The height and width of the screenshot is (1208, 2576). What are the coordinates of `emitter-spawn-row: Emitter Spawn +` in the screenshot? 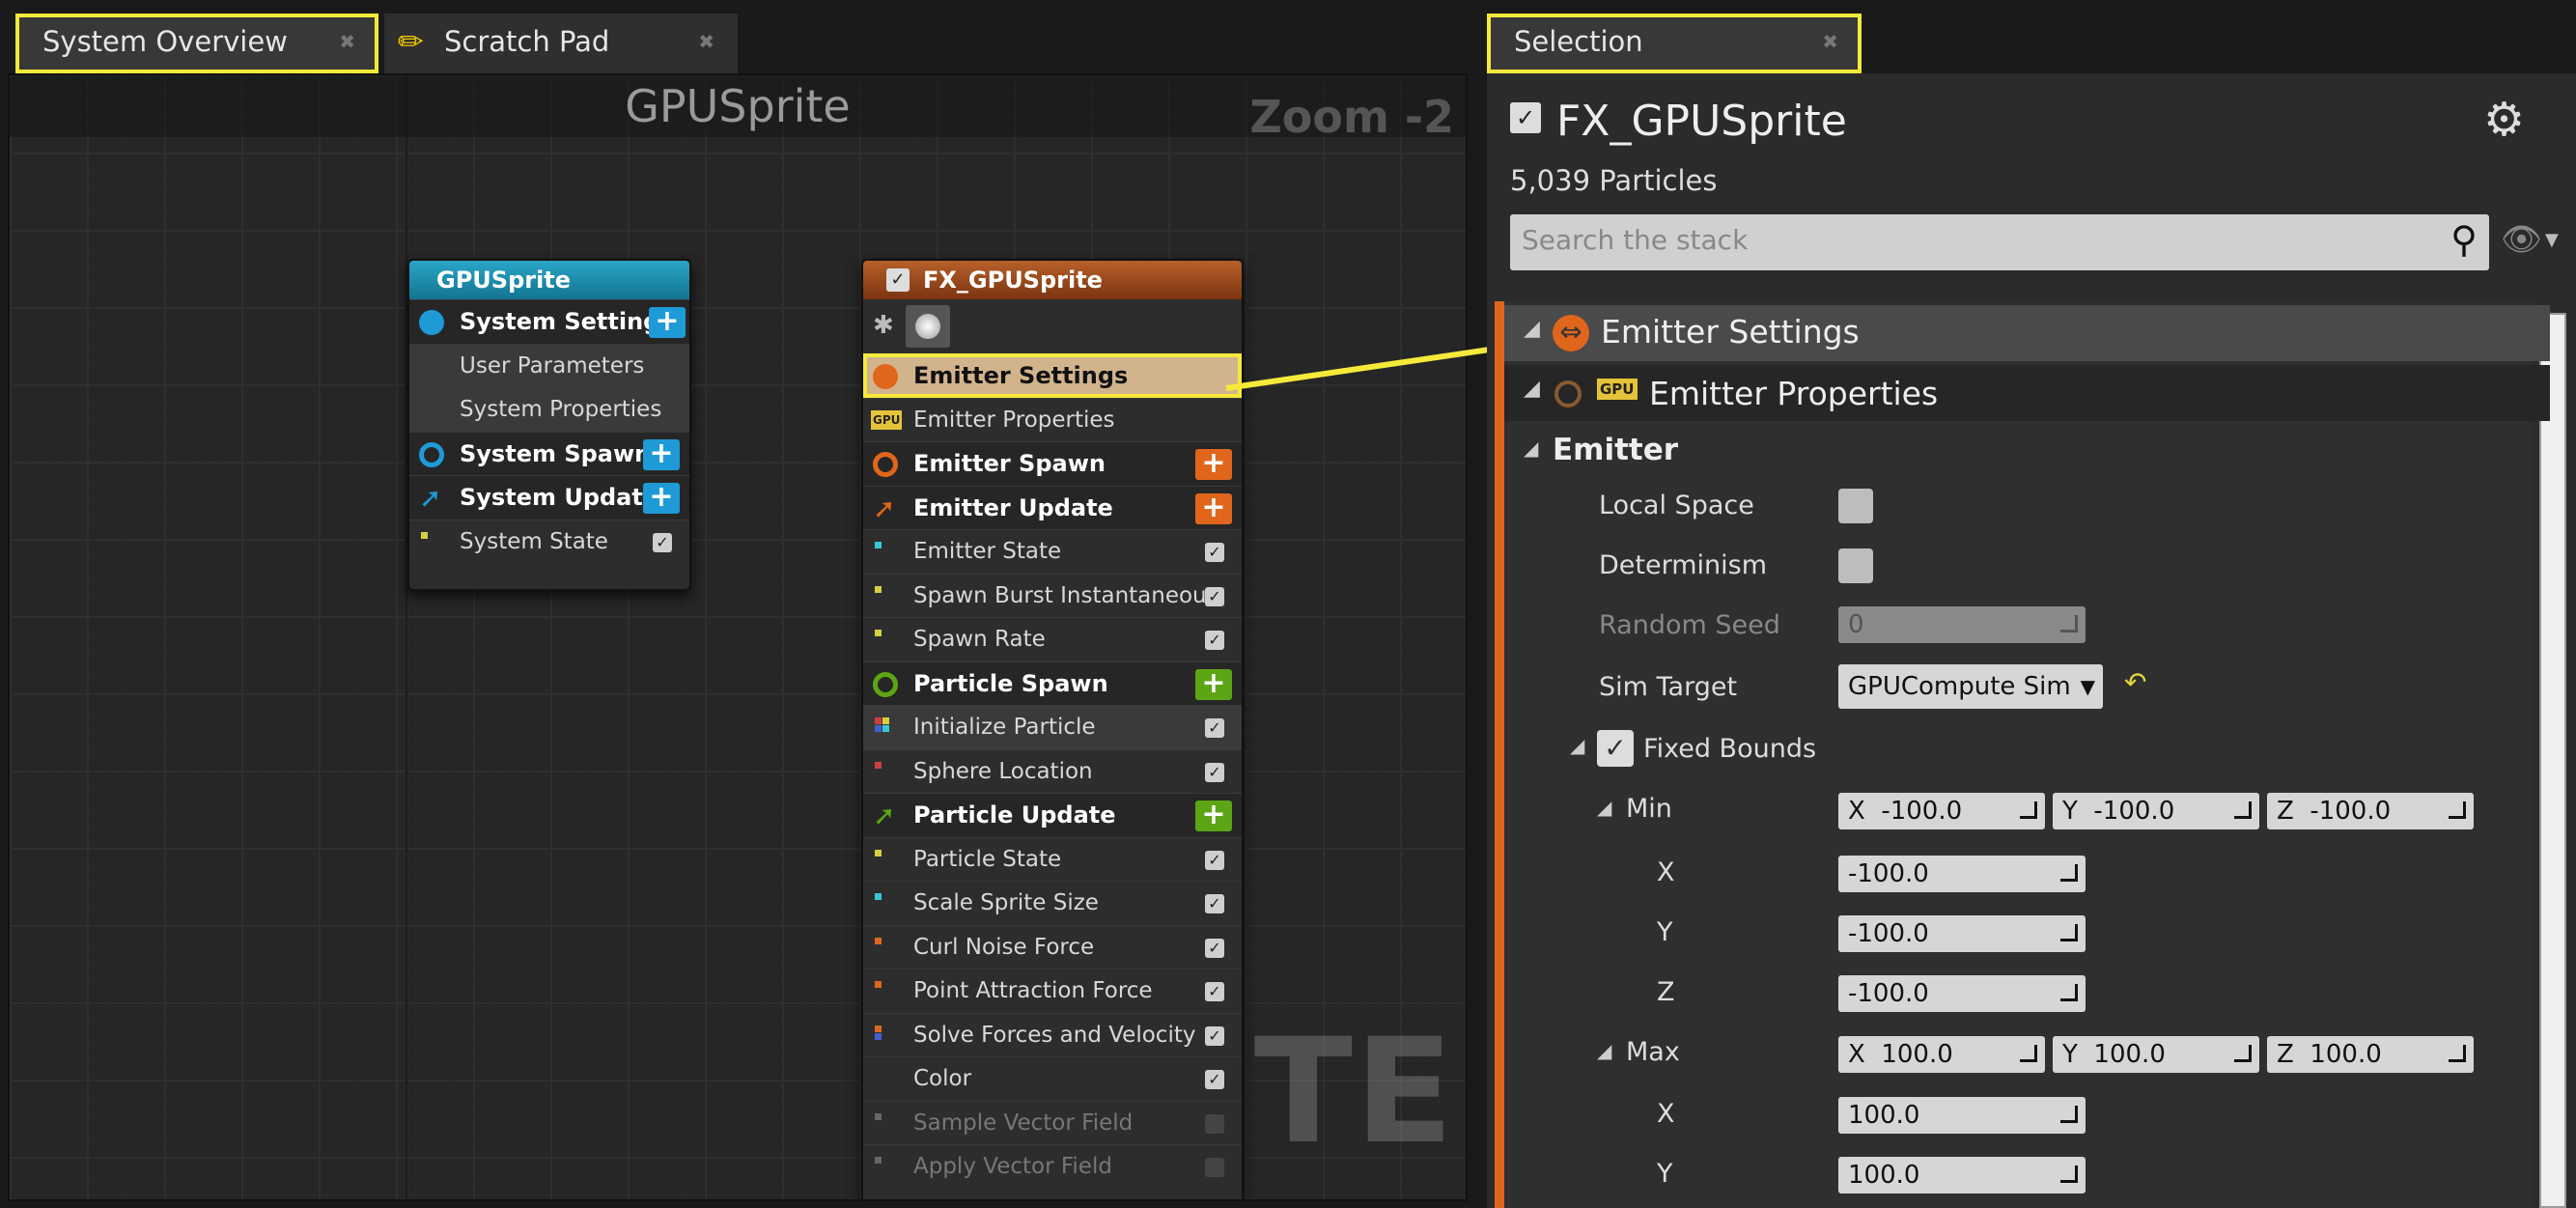 It's located at (1052, 464).